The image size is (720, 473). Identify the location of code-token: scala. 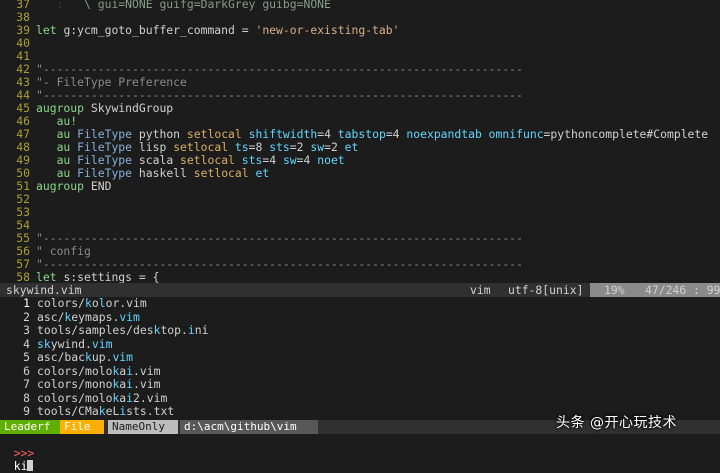
(159, 160).